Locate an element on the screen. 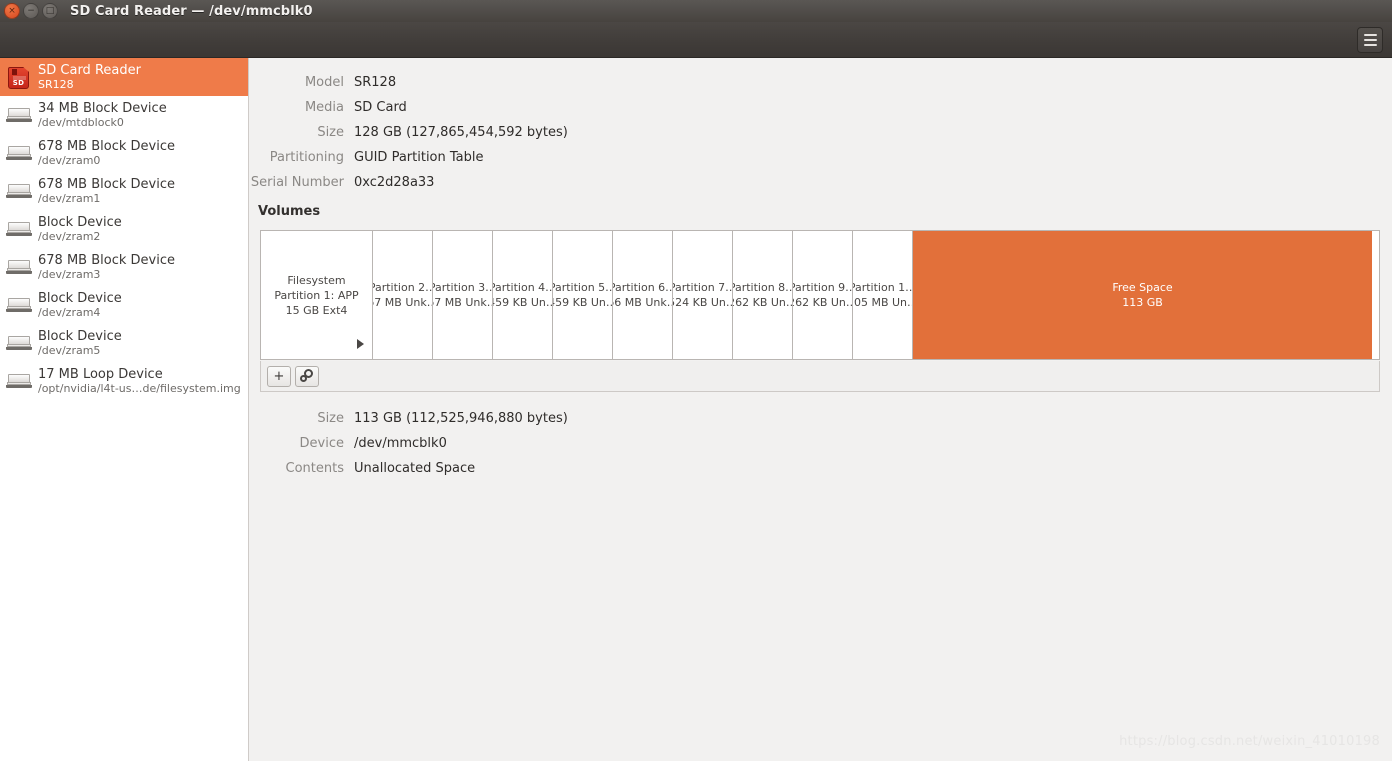 The image size is (1392, 761). sidebar-item-path: /dev/zram5 is located at coordinates (69, 350).